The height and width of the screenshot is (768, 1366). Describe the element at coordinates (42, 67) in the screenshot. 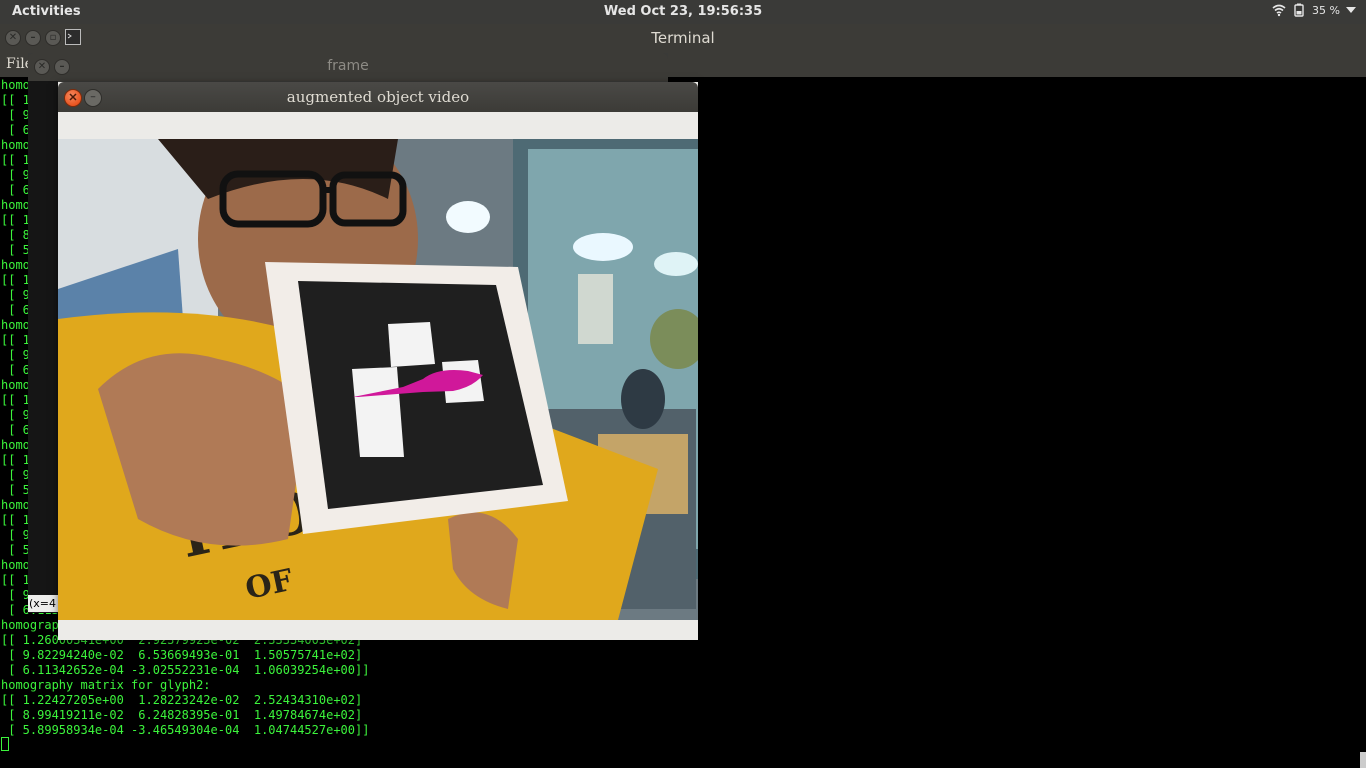

I see `frame-close-button: ✕` at that location.